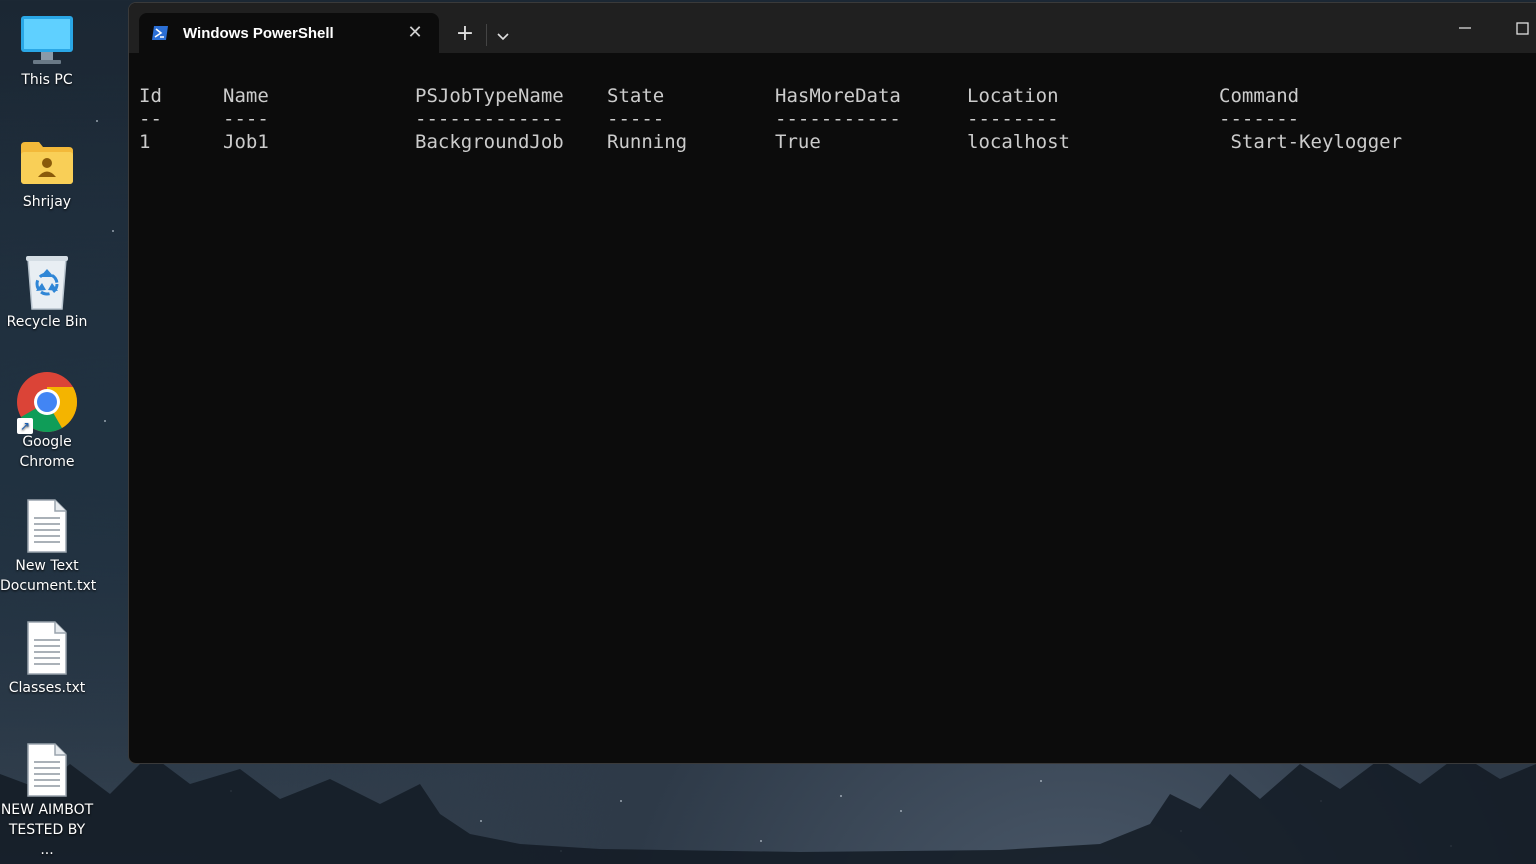 The width and height of the screenshot is (1536, 864). I want to click on header-underline: -----------, so click(838, 119).